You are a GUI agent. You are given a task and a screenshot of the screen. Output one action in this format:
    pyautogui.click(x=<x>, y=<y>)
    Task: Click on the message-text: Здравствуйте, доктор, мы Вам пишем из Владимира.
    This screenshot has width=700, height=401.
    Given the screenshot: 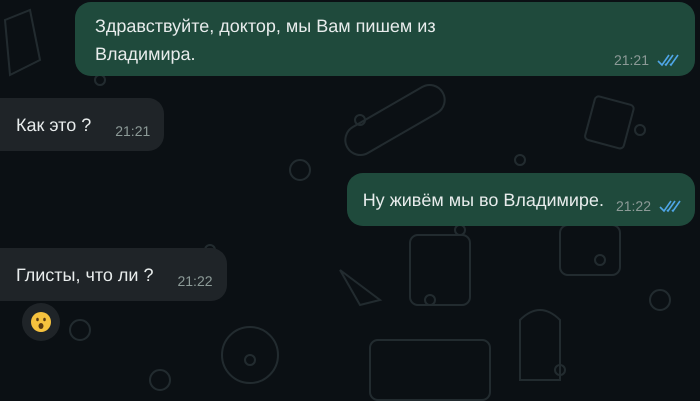 What is the action you would take?
    pyautogui.click(x=266, y=40)
    